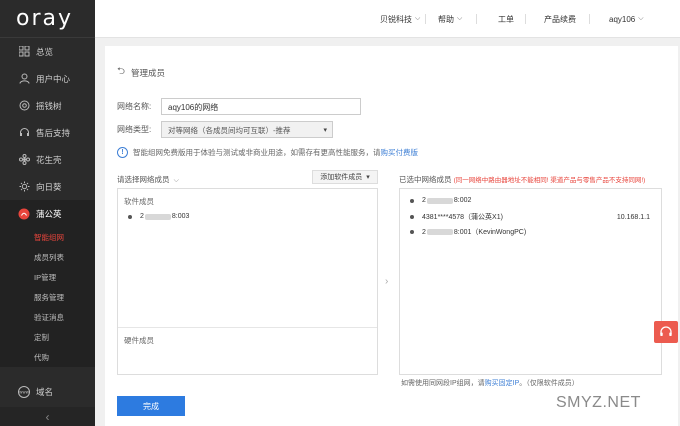 Image resolution: width=680 pixels, height=426 pixels. I want to click on add-software-member-button: 添加软件成员 ▾, so click(345, 177).